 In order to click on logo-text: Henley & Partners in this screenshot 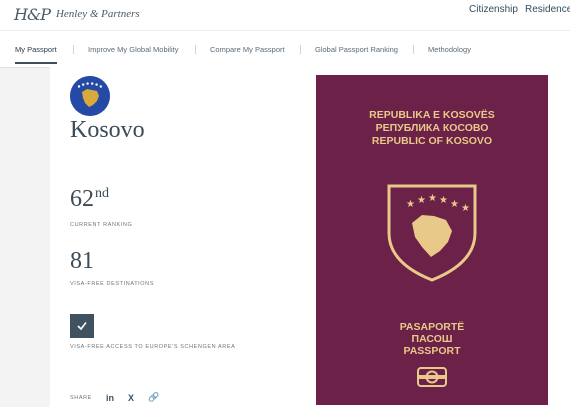, I will do `click(97, 14)`.